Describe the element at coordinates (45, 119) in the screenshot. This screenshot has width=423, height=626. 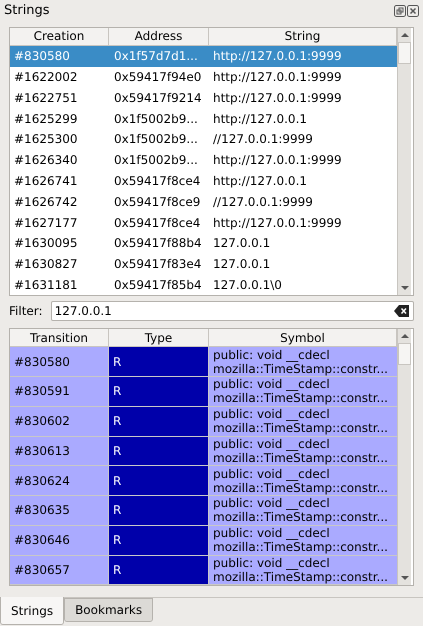
I see `table-cell-text: #1625299` at that location.